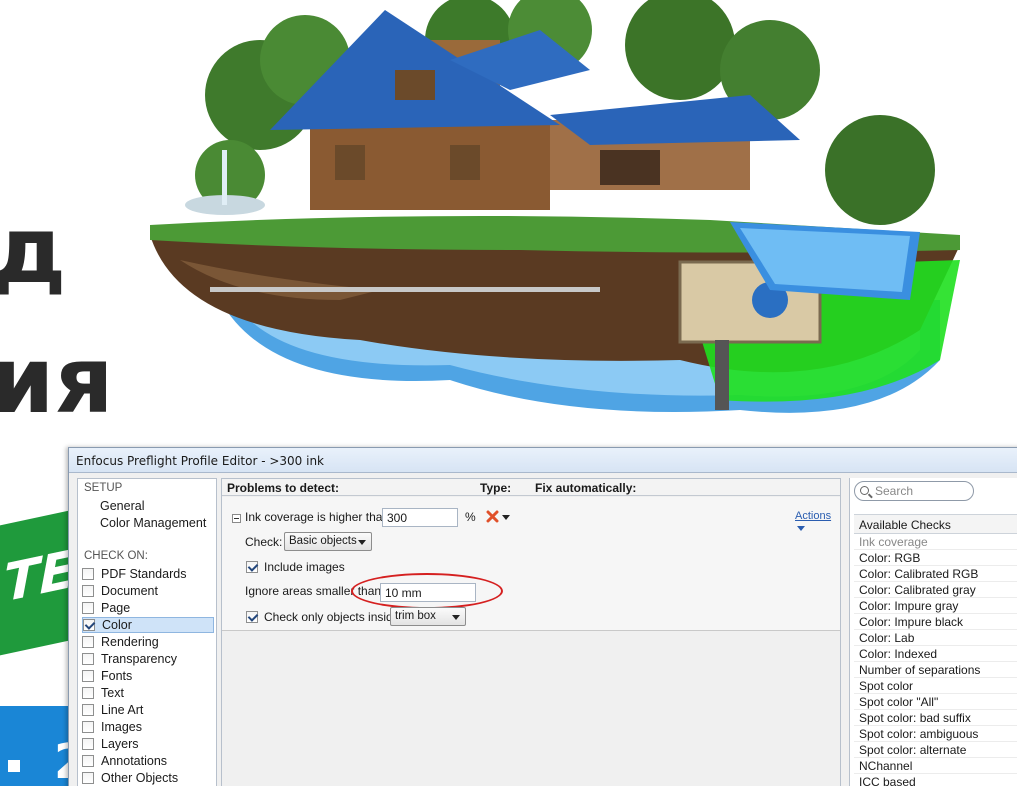 The width and height of the screenshot is (1017, 786). Describe the element at coordinates (935, 622) in the screenshot. I see `list-item: Color: Impure black` at that location.